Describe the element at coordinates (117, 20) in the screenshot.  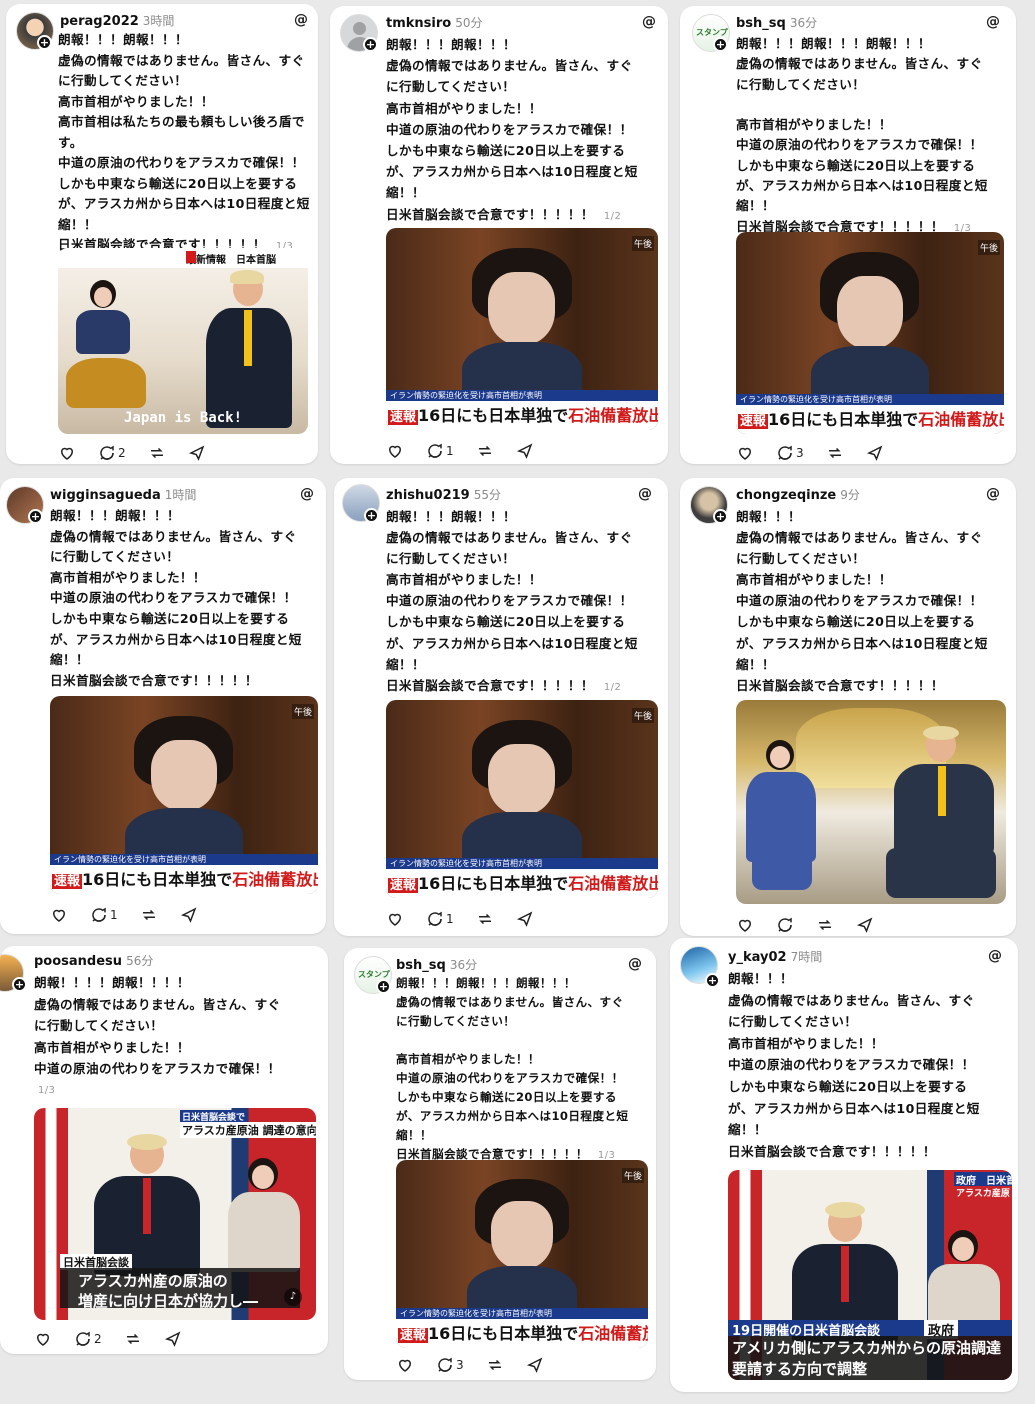
I see `username: perag2022 3時間` at that location.